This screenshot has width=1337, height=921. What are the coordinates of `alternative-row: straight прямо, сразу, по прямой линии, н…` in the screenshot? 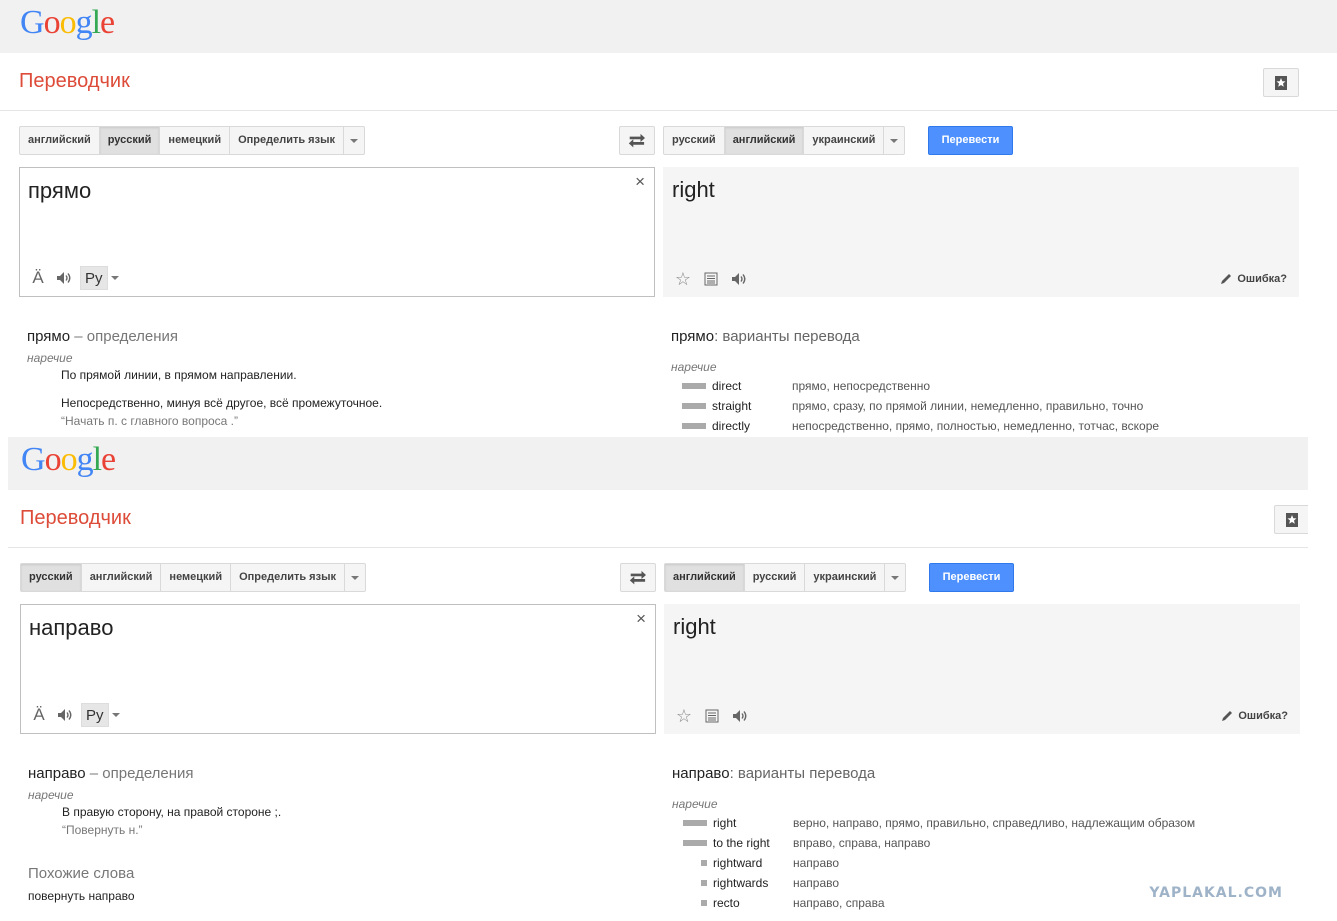 It's located at (911, 406).